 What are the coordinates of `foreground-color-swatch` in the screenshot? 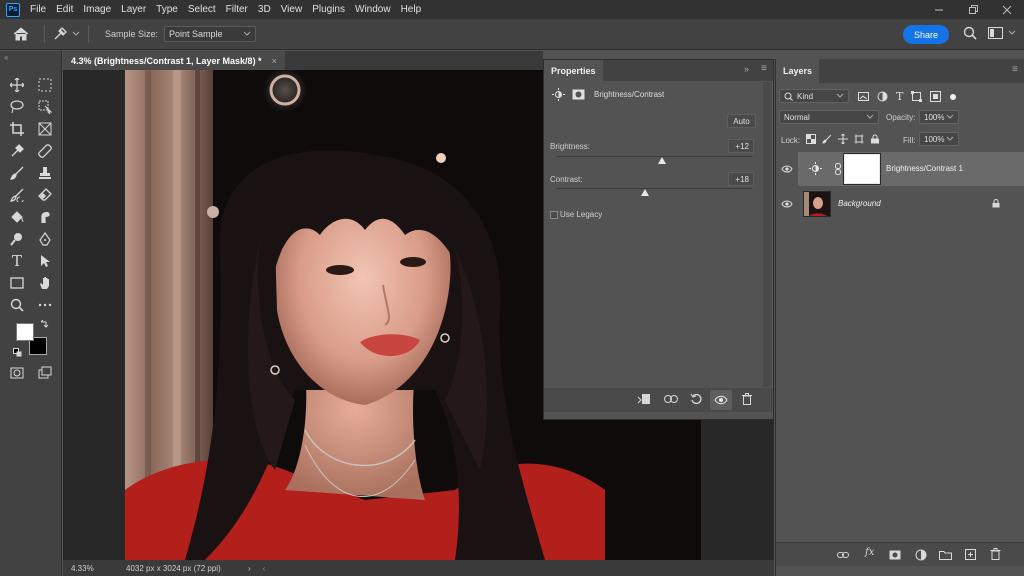 It's located at (25, 332).